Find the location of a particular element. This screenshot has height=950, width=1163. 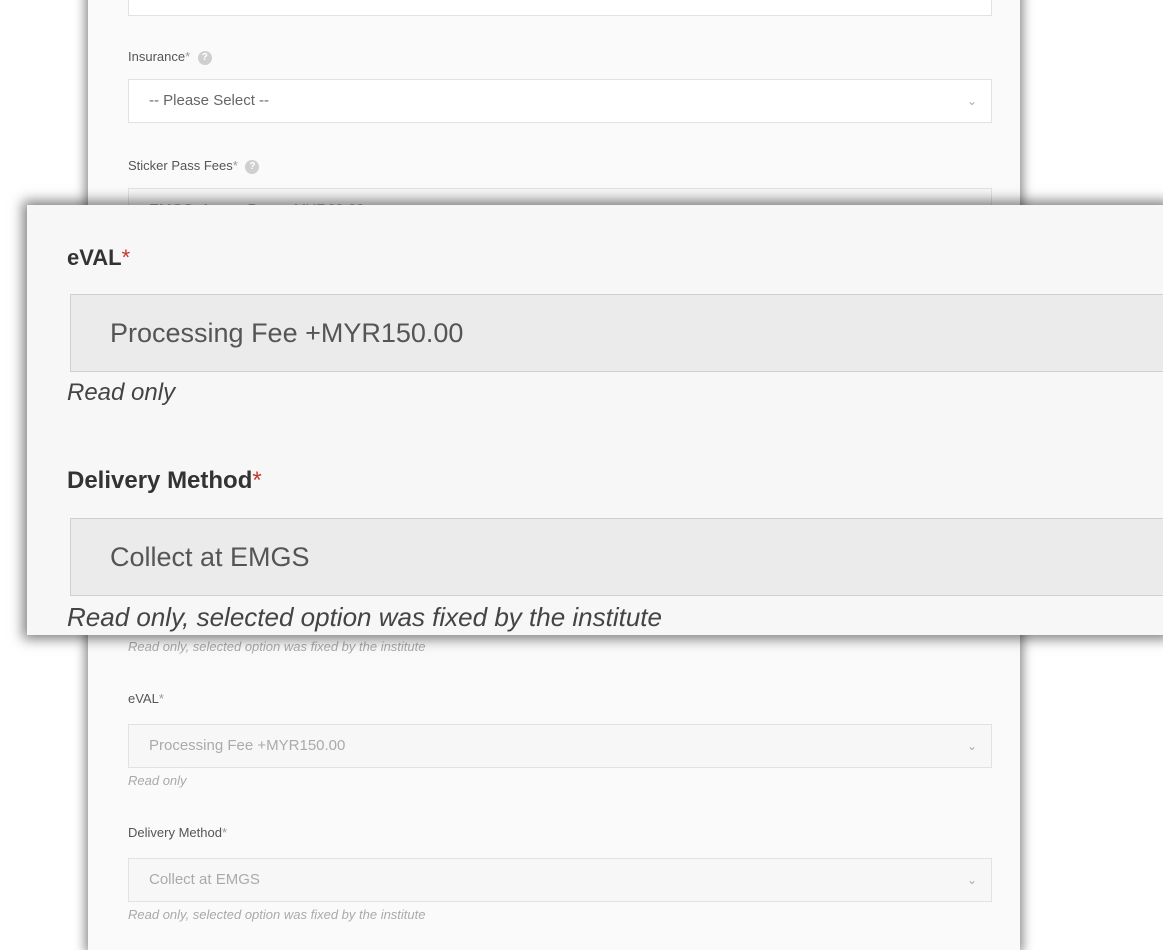

zoom-delivery-method-select: Collect at EMGS is located at coordinates (616, 557).